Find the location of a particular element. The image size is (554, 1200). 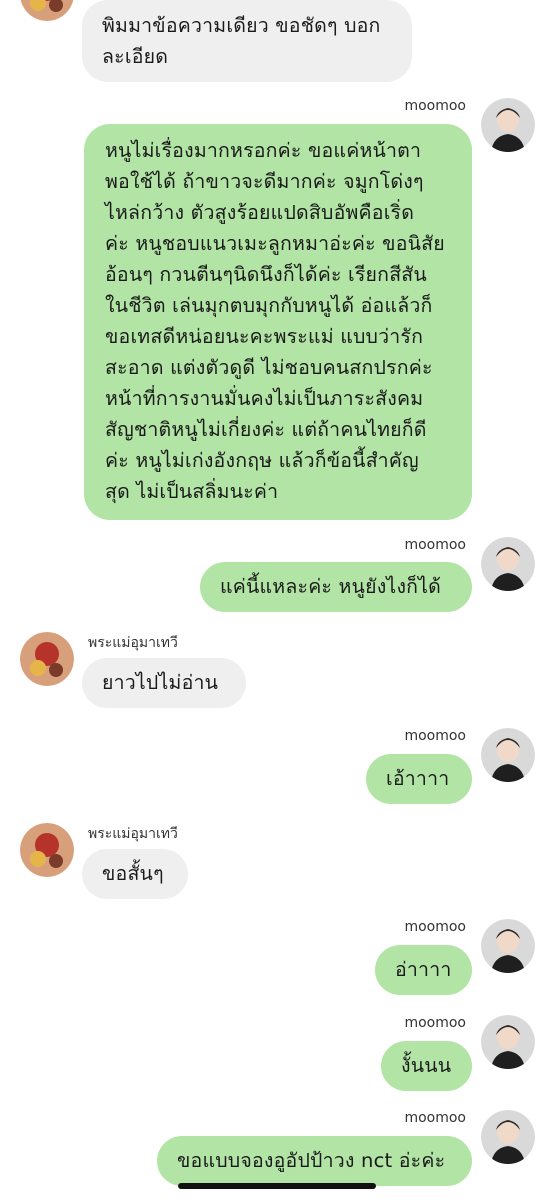

message-text: ขอสั้นๆ is located at coordinates (133, 873).